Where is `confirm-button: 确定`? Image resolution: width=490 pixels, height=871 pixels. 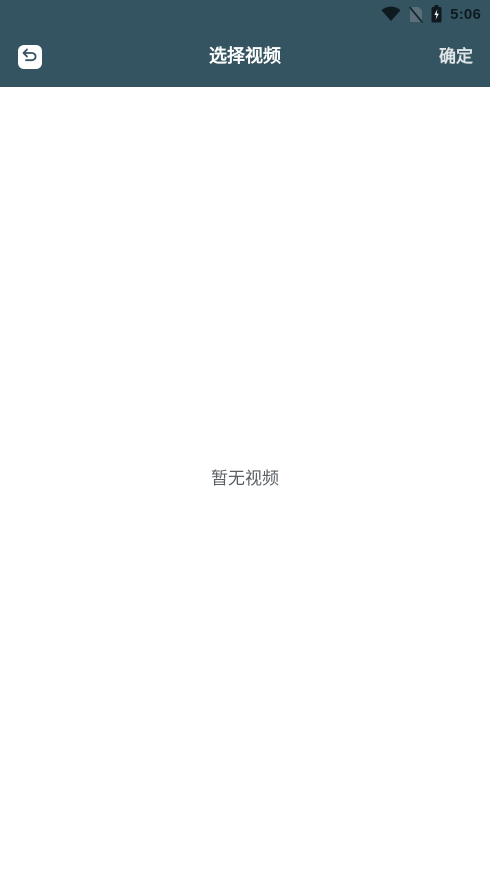 confirm-button: 确定 is located at coordinates (456, 57).